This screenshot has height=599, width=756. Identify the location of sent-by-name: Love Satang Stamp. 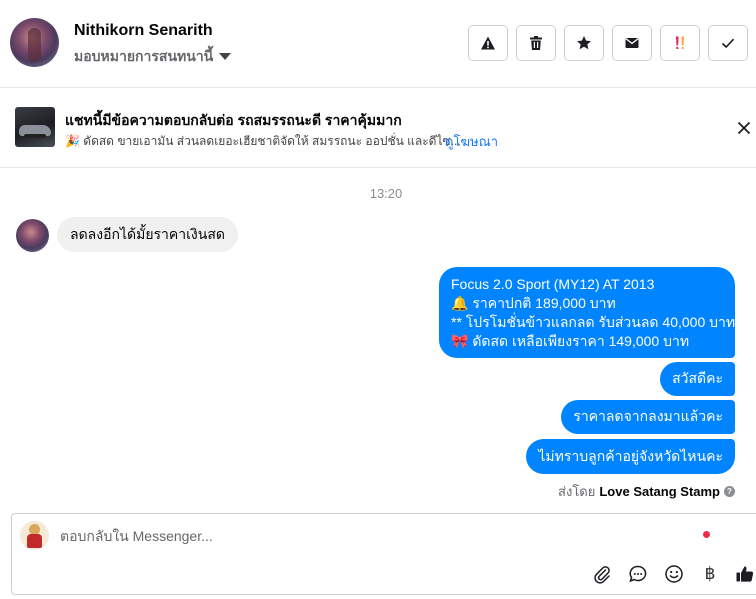
(659, 491).